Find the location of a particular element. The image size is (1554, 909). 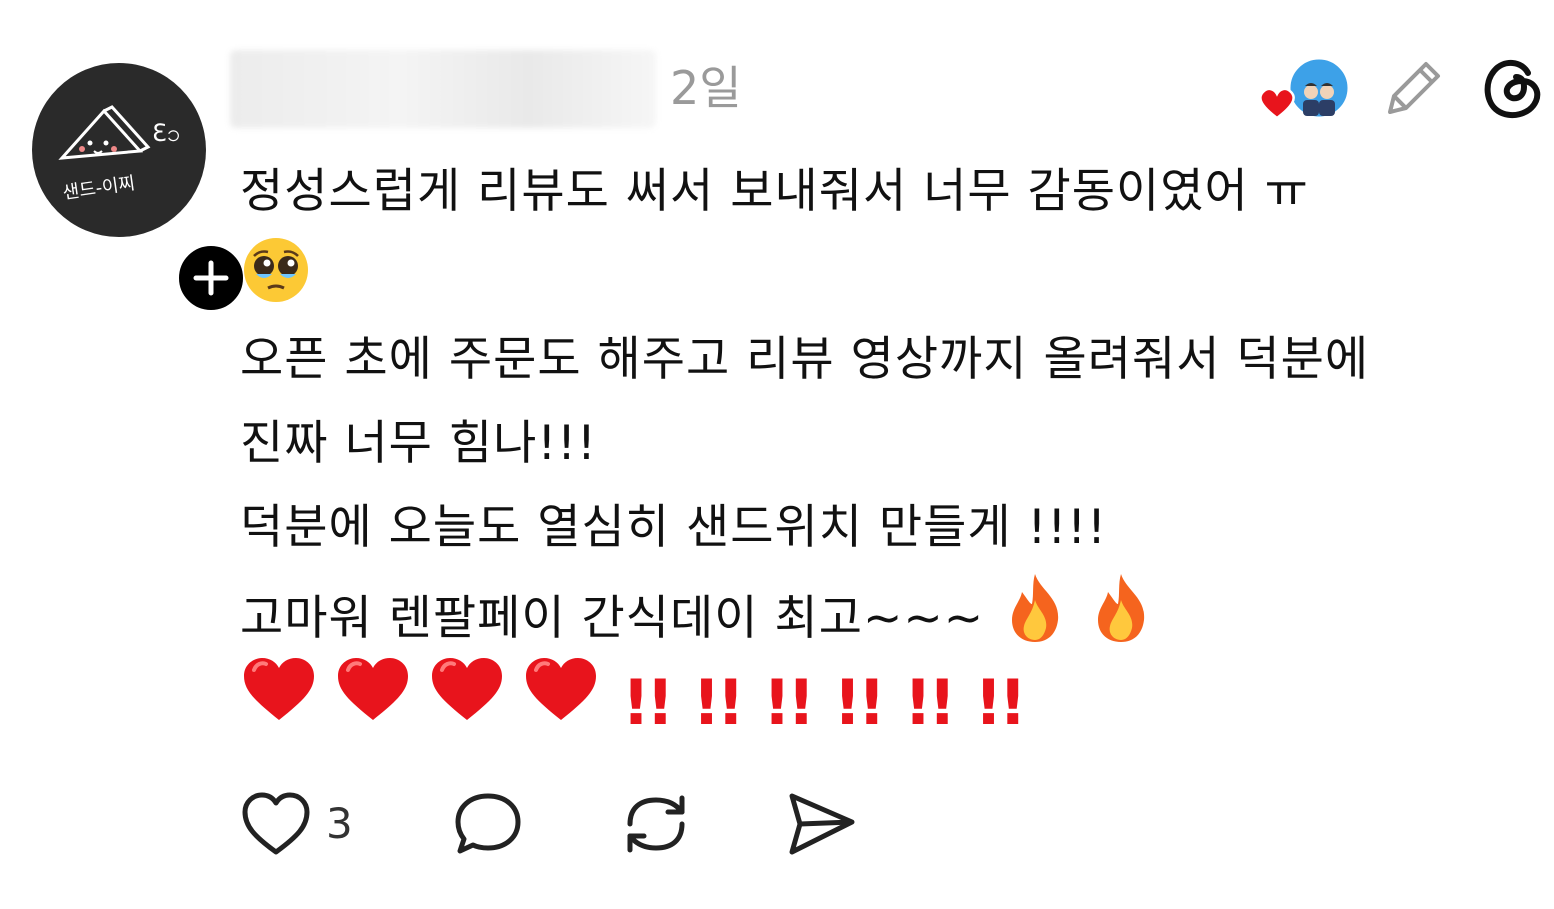

share-icon is located at coordinates (822, 824).